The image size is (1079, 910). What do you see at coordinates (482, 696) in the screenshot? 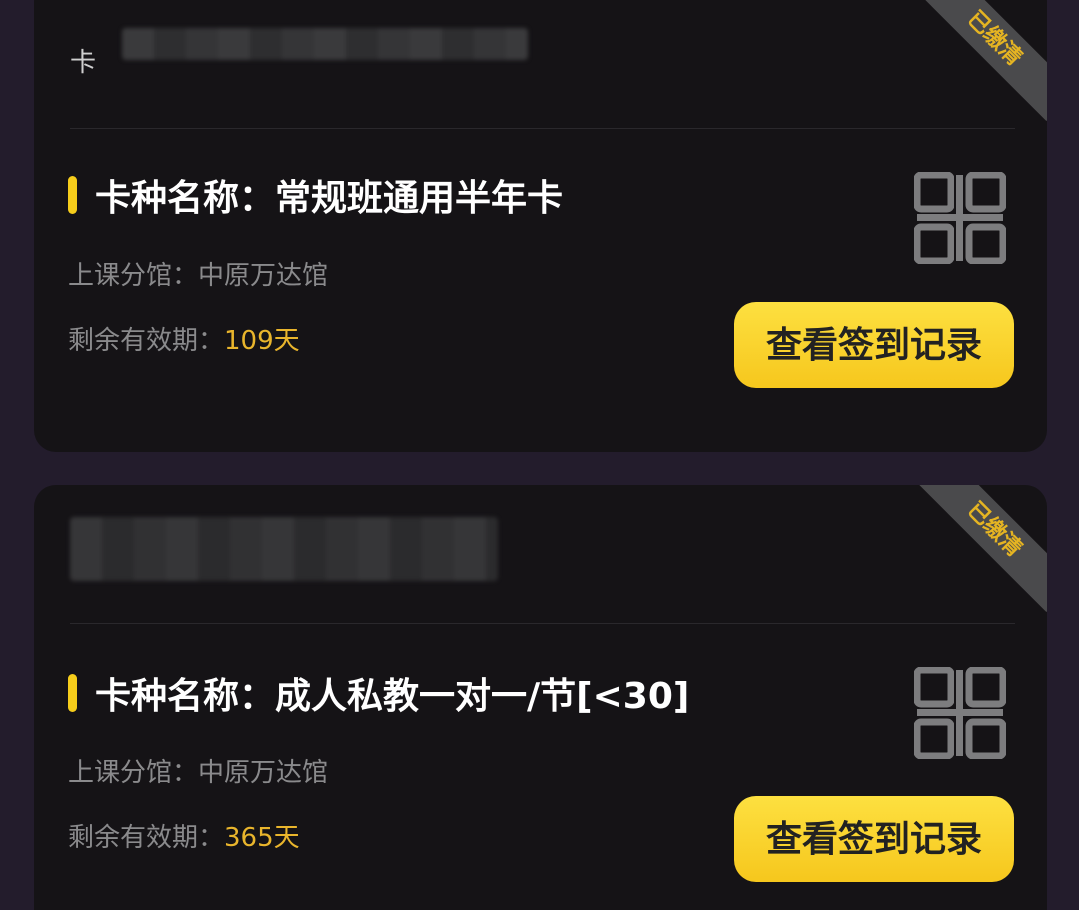
I see `card-type-value: 成人私教一对一/节[<30]` at bounding box center [482, 696].